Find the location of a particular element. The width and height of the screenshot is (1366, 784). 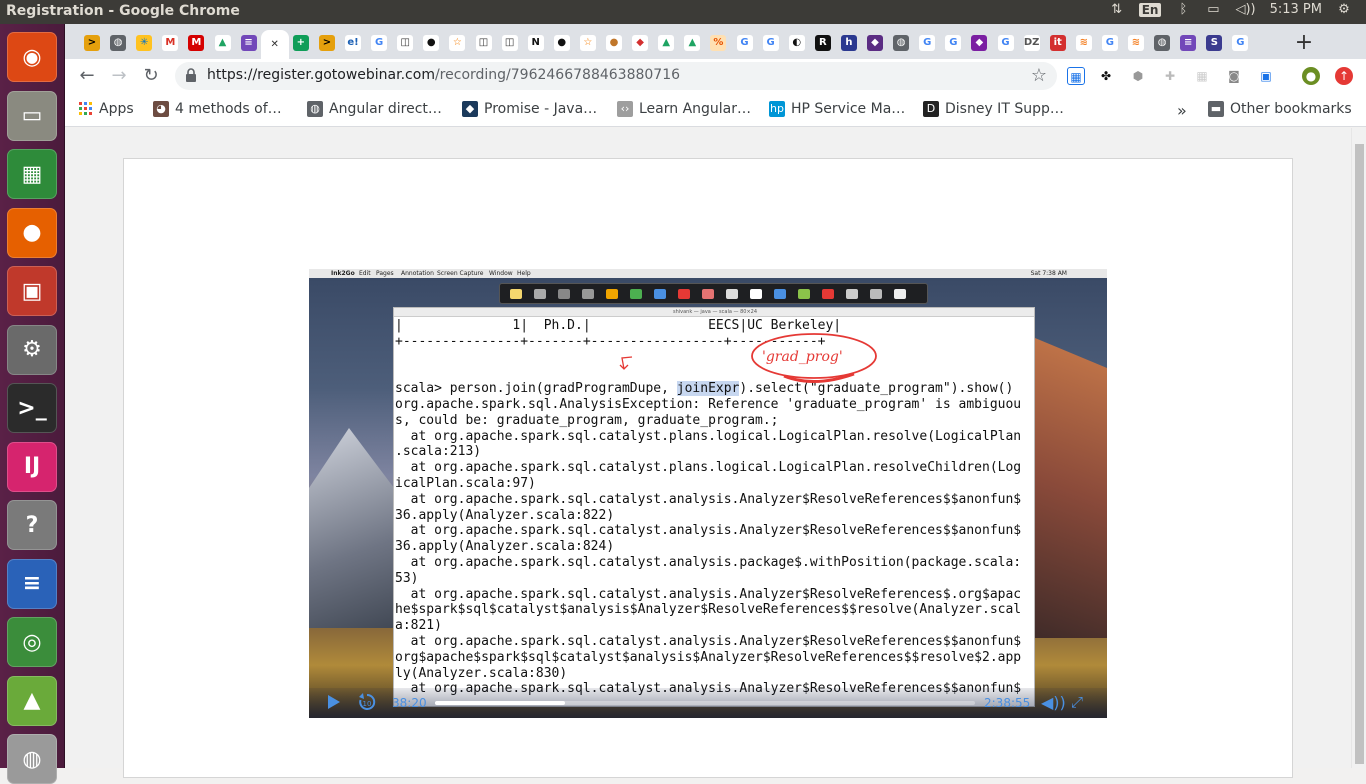

bluetooth-icon: ᛒ is located at coordinates (1183, 9).